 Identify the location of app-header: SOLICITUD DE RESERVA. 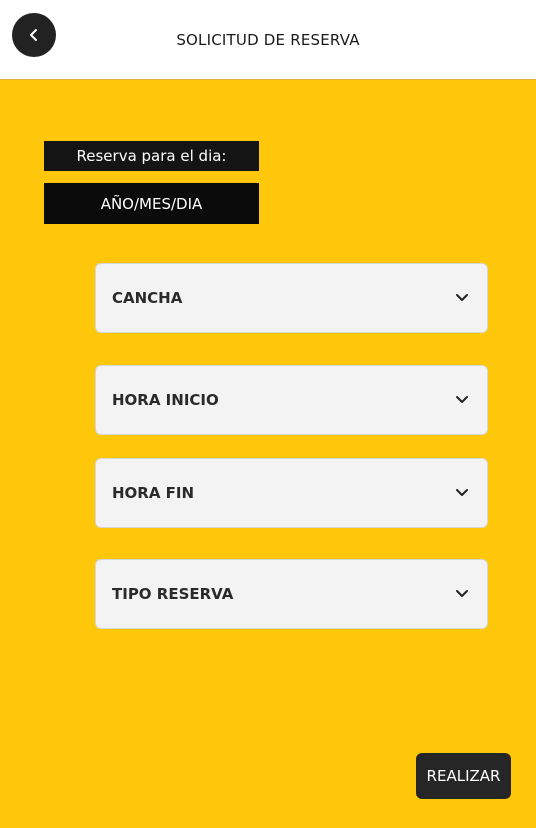
(268, 40).